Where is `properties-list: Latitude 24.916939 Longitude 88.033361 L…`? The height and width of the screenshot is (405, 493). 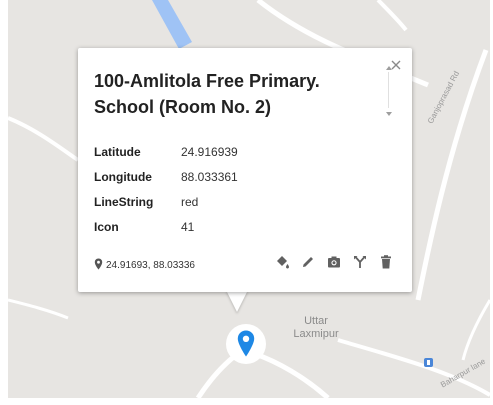
properties-list: Latitude 24.916939 Longitude 88.033361 L… is located at coordinates (234, 190).